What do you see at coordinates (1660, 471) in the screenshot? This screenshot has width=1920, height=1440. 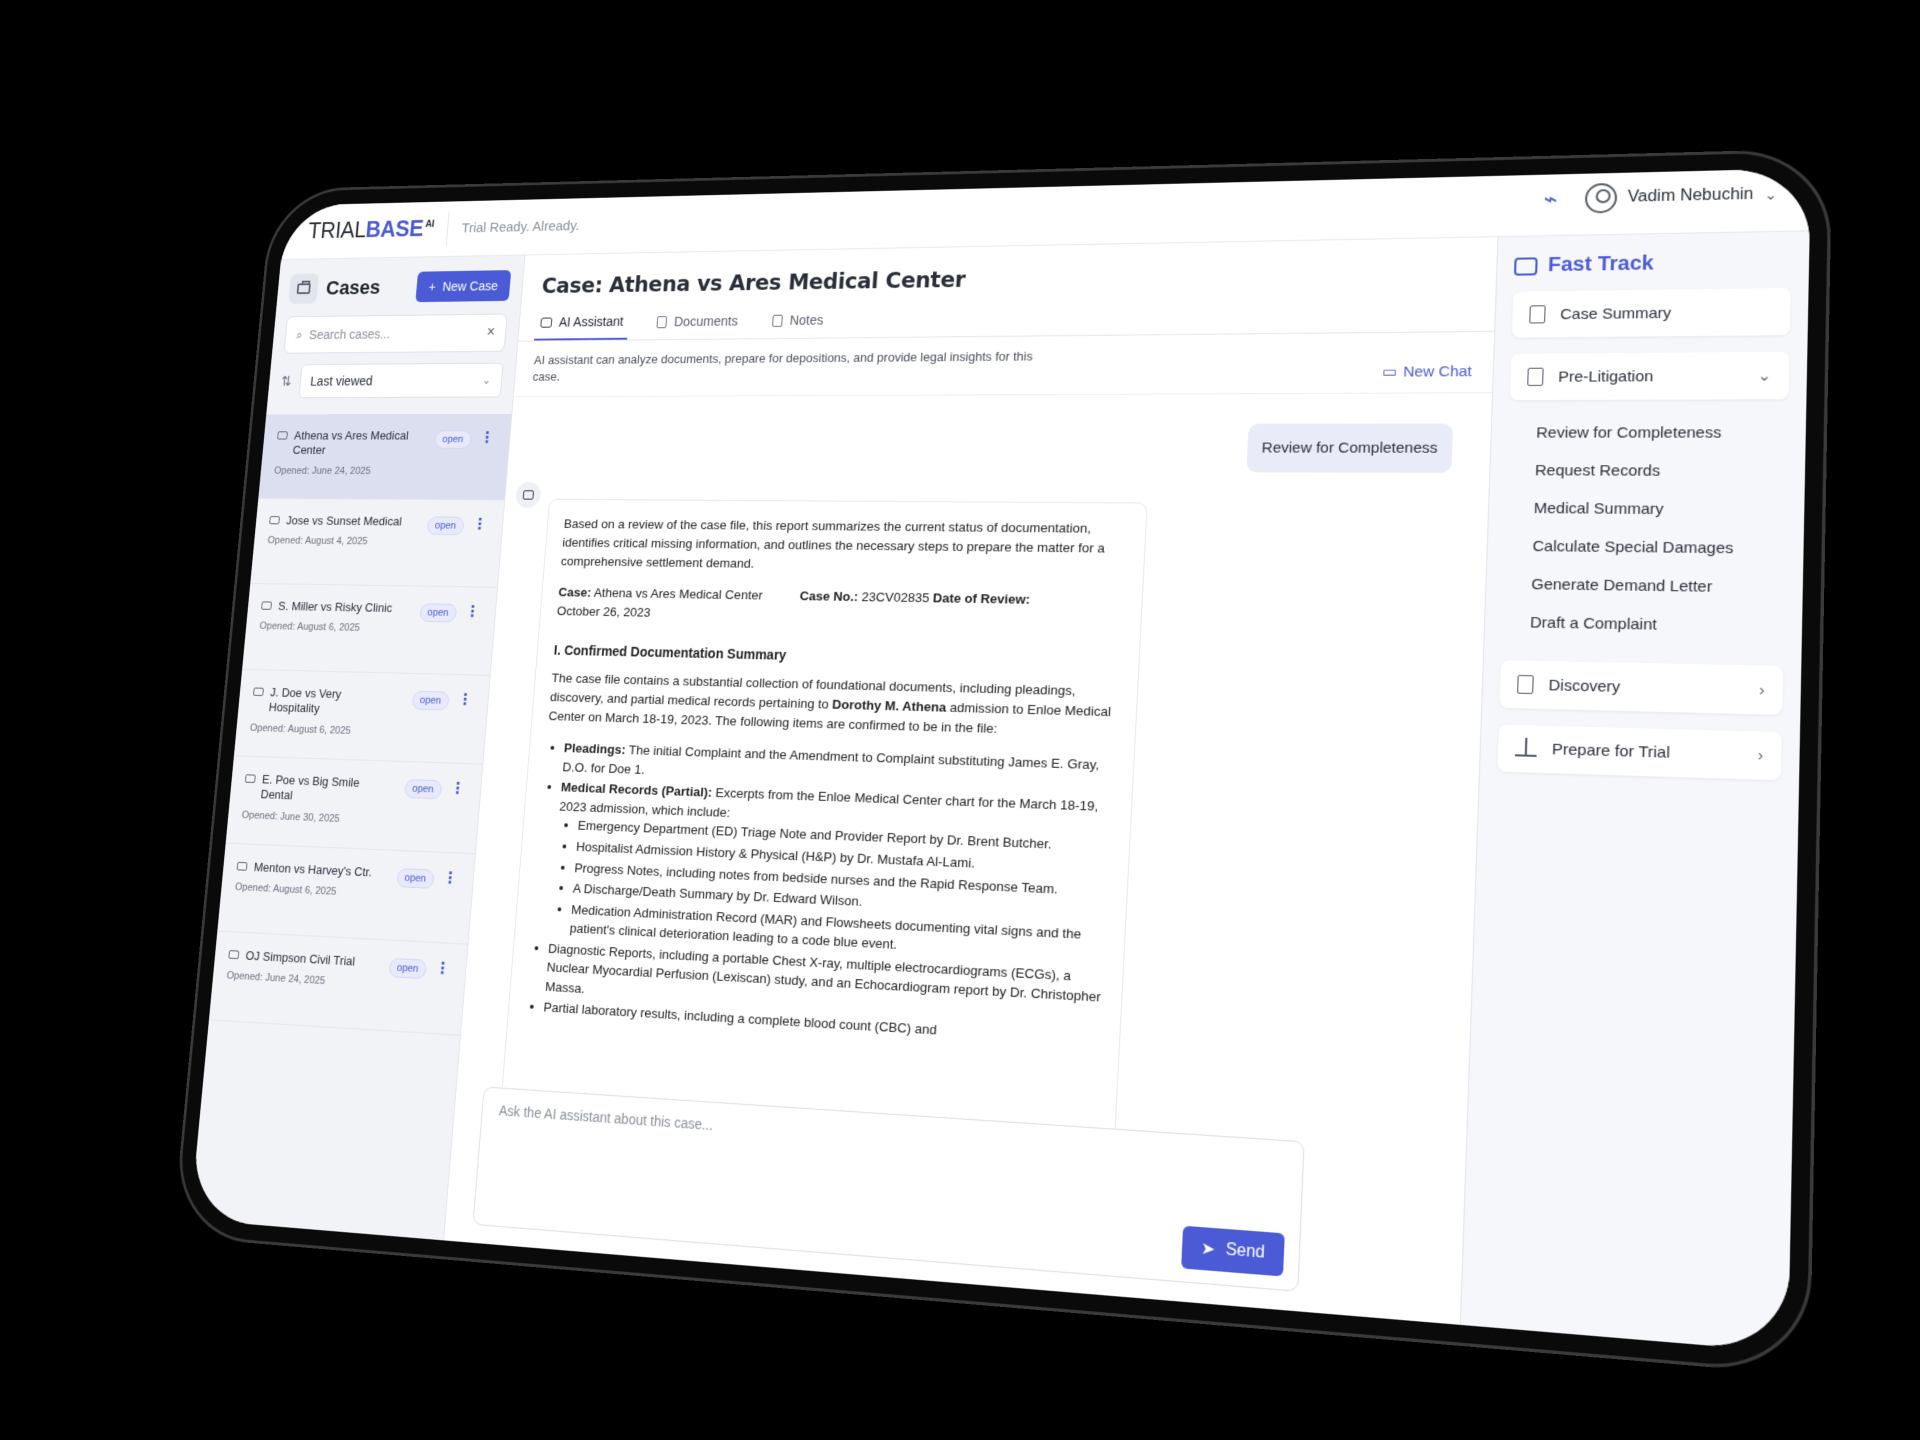 I see `fast-track-item: Request Records` at bounding box center [1660, 471].